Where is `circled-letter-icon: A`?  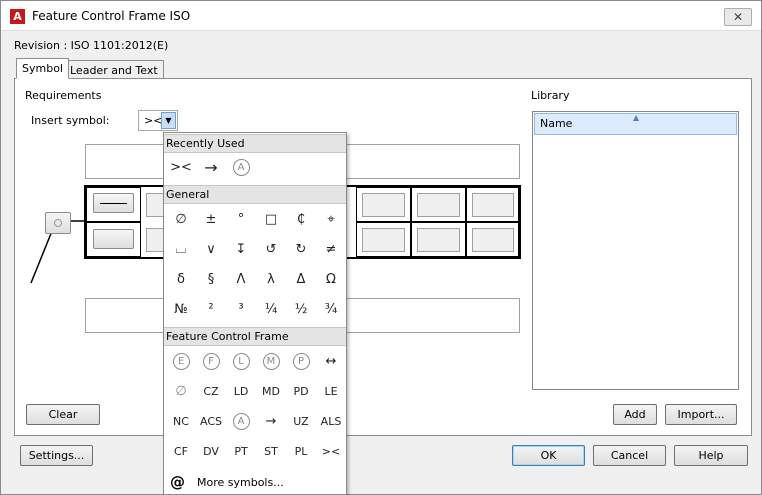
circled-letter-icon: A is located at coordinates (241, 421).